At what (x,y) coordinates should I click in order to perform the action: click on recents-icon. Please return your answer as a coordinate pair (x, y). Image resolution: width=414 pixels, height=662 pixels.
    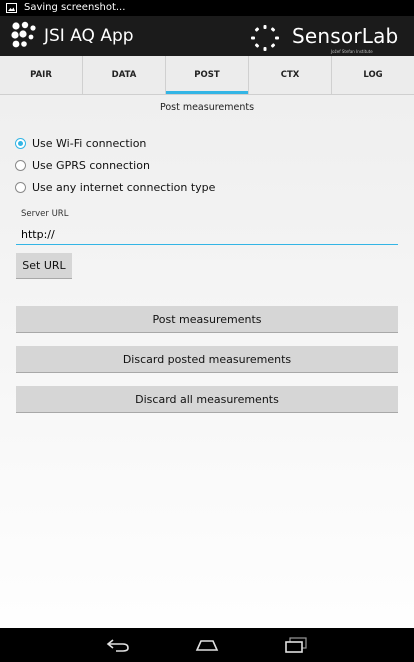
    Looking at the image, I should click on (296, 645).